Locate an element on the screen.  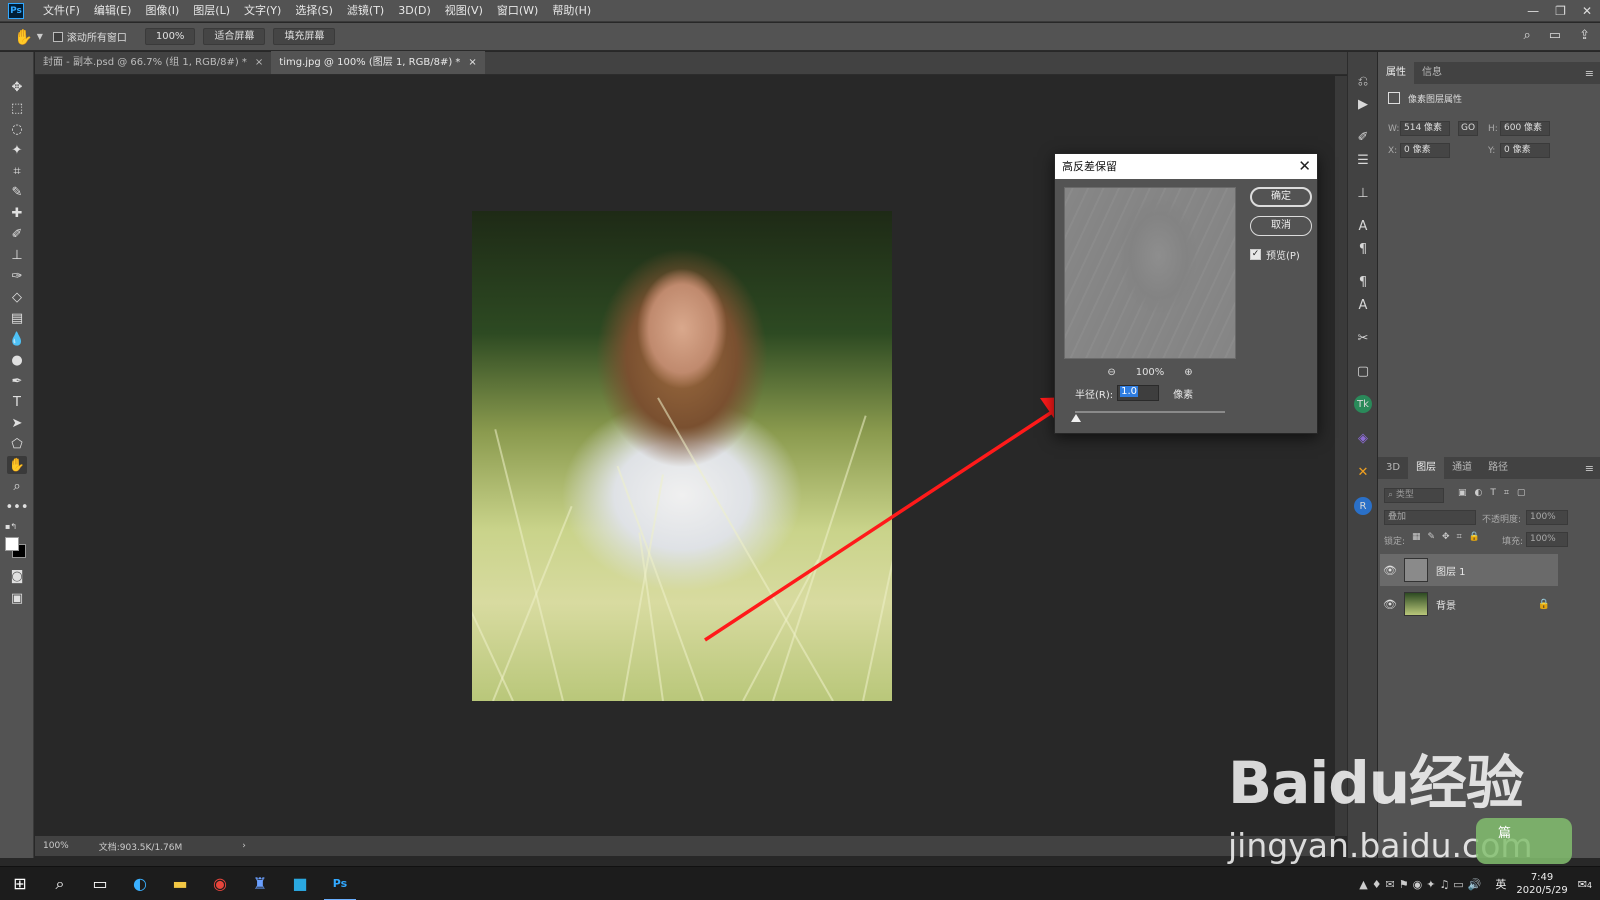
watermark-badge: 篇 is located at coordinates (1524, 841).